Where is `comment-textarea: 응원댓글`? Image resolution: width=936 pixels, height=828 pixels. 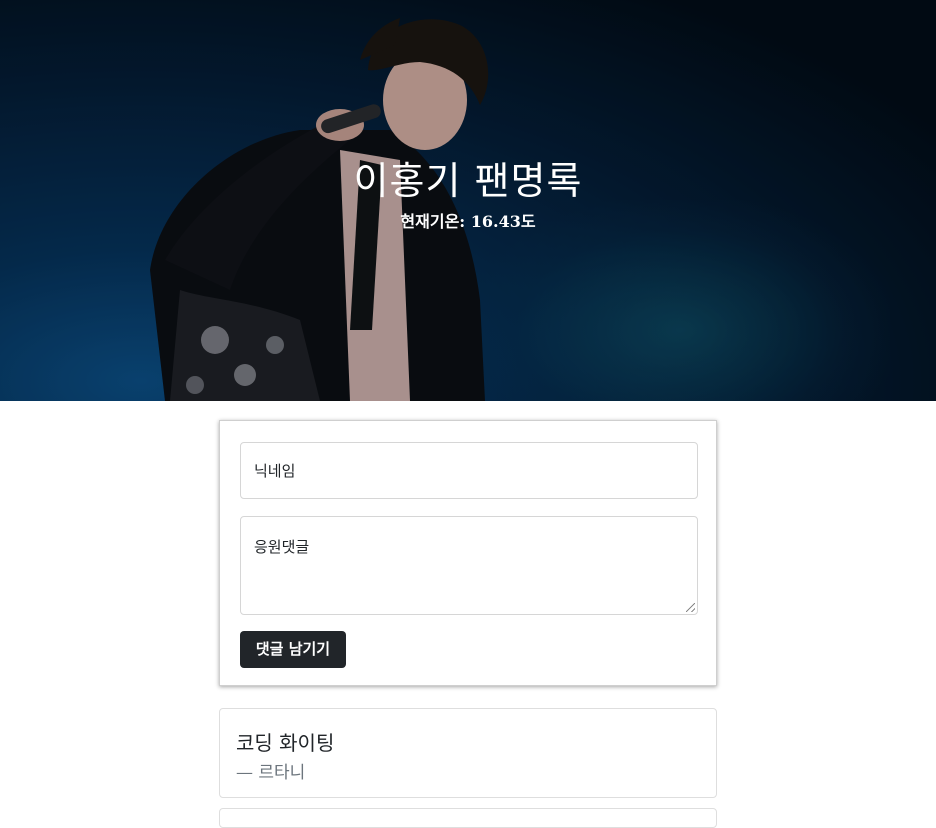
comment-textarea: 응원댓글 is located at coordinates (469, 565).